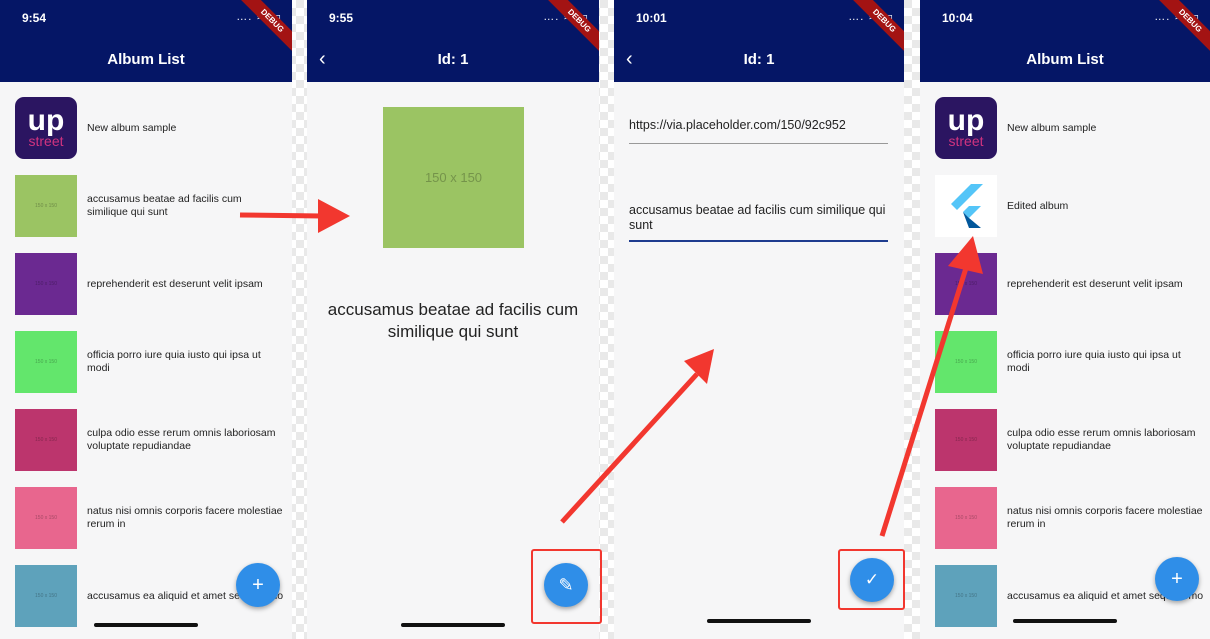 The height and width of the screenshot is (639, 1210). I want to click on app-bar: 9:54 …. ≋ ▭ DEBUG Album List, so click(146, 41).